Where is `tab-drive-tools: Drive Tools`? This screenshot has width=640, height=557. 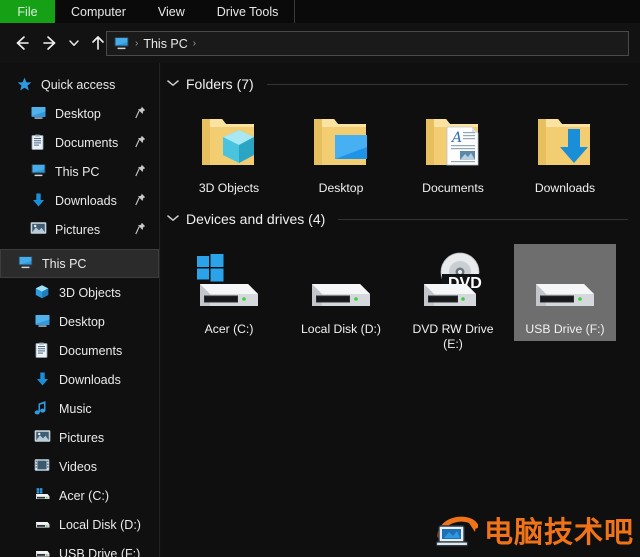
tab-drive-tools: Drive Tools is located at coordinates (248, 11).